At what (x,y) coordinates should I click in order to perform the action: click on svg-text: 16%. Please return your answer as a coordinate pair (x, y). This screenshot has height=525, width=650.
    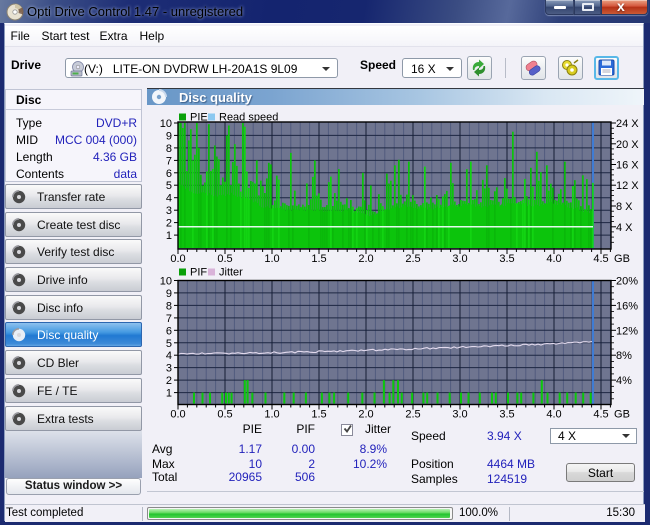
    Looking at the image, I should click on (627, 306).